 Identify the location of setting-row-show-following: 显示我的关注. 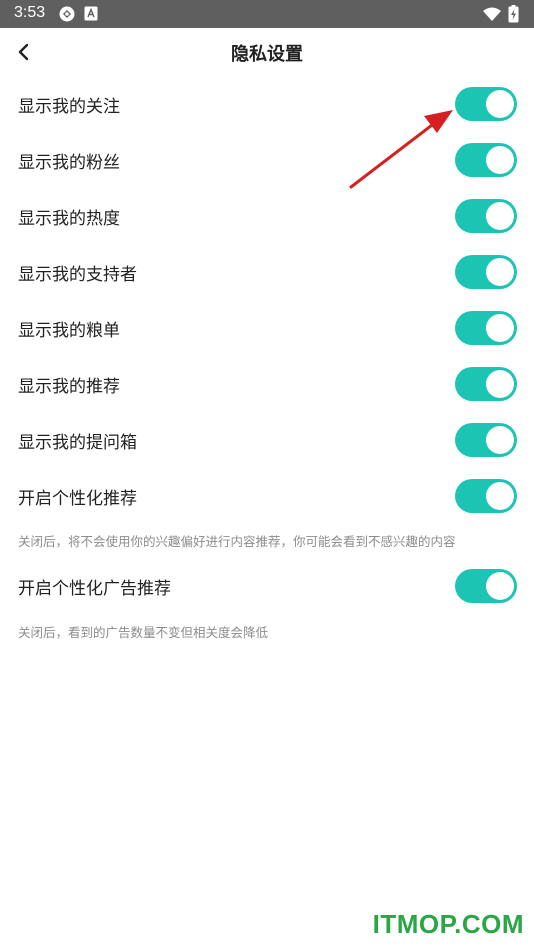
(267, 104).